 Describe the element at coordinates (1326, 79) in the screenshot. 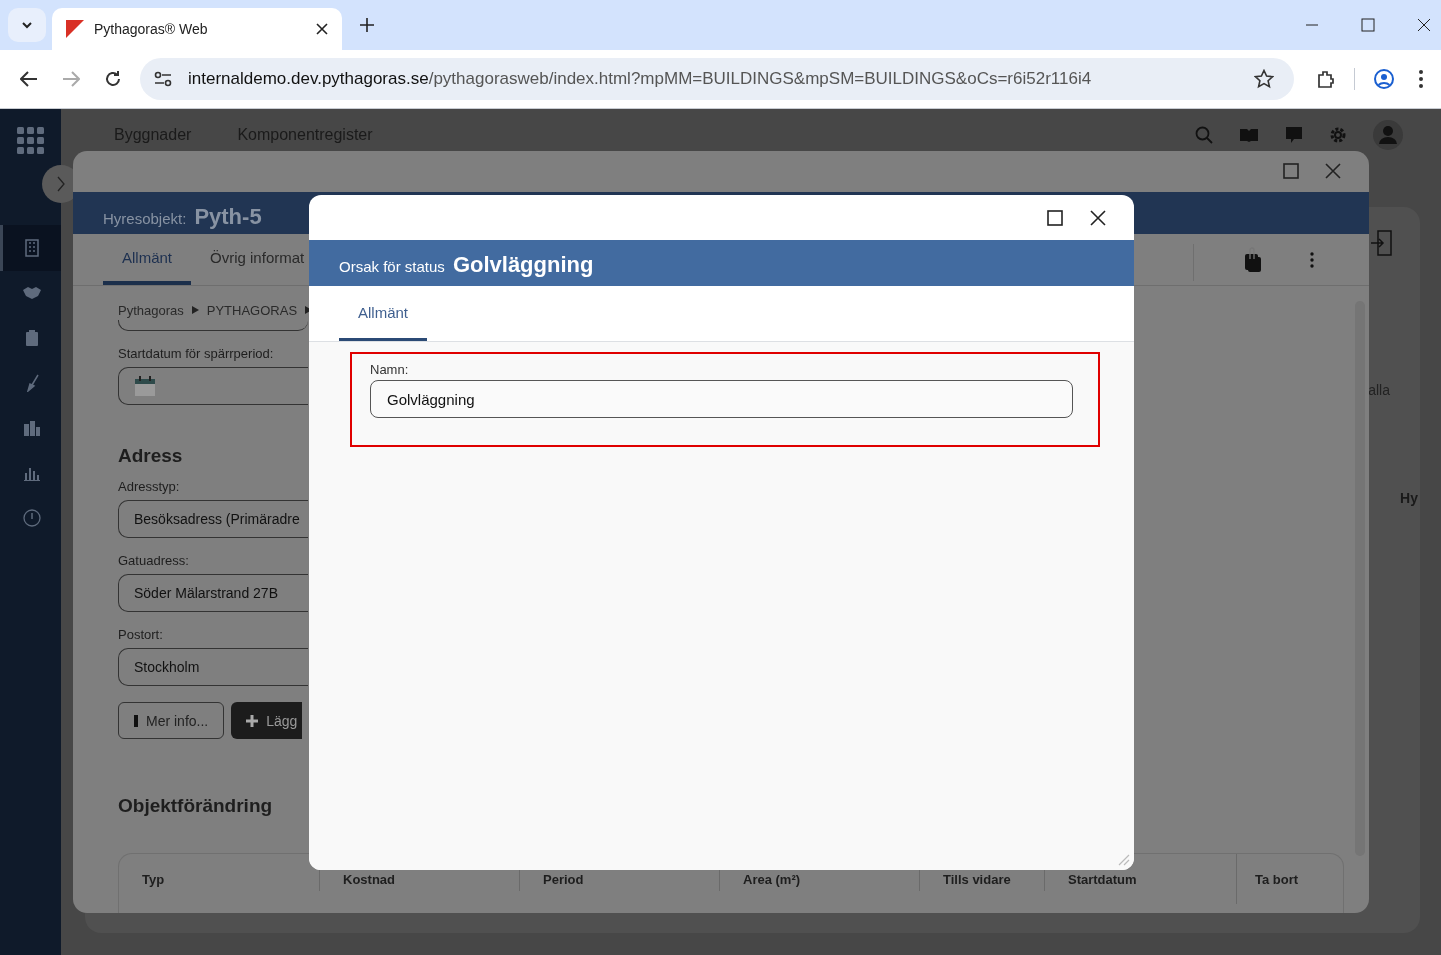

I see `extensions-icon` at that location.